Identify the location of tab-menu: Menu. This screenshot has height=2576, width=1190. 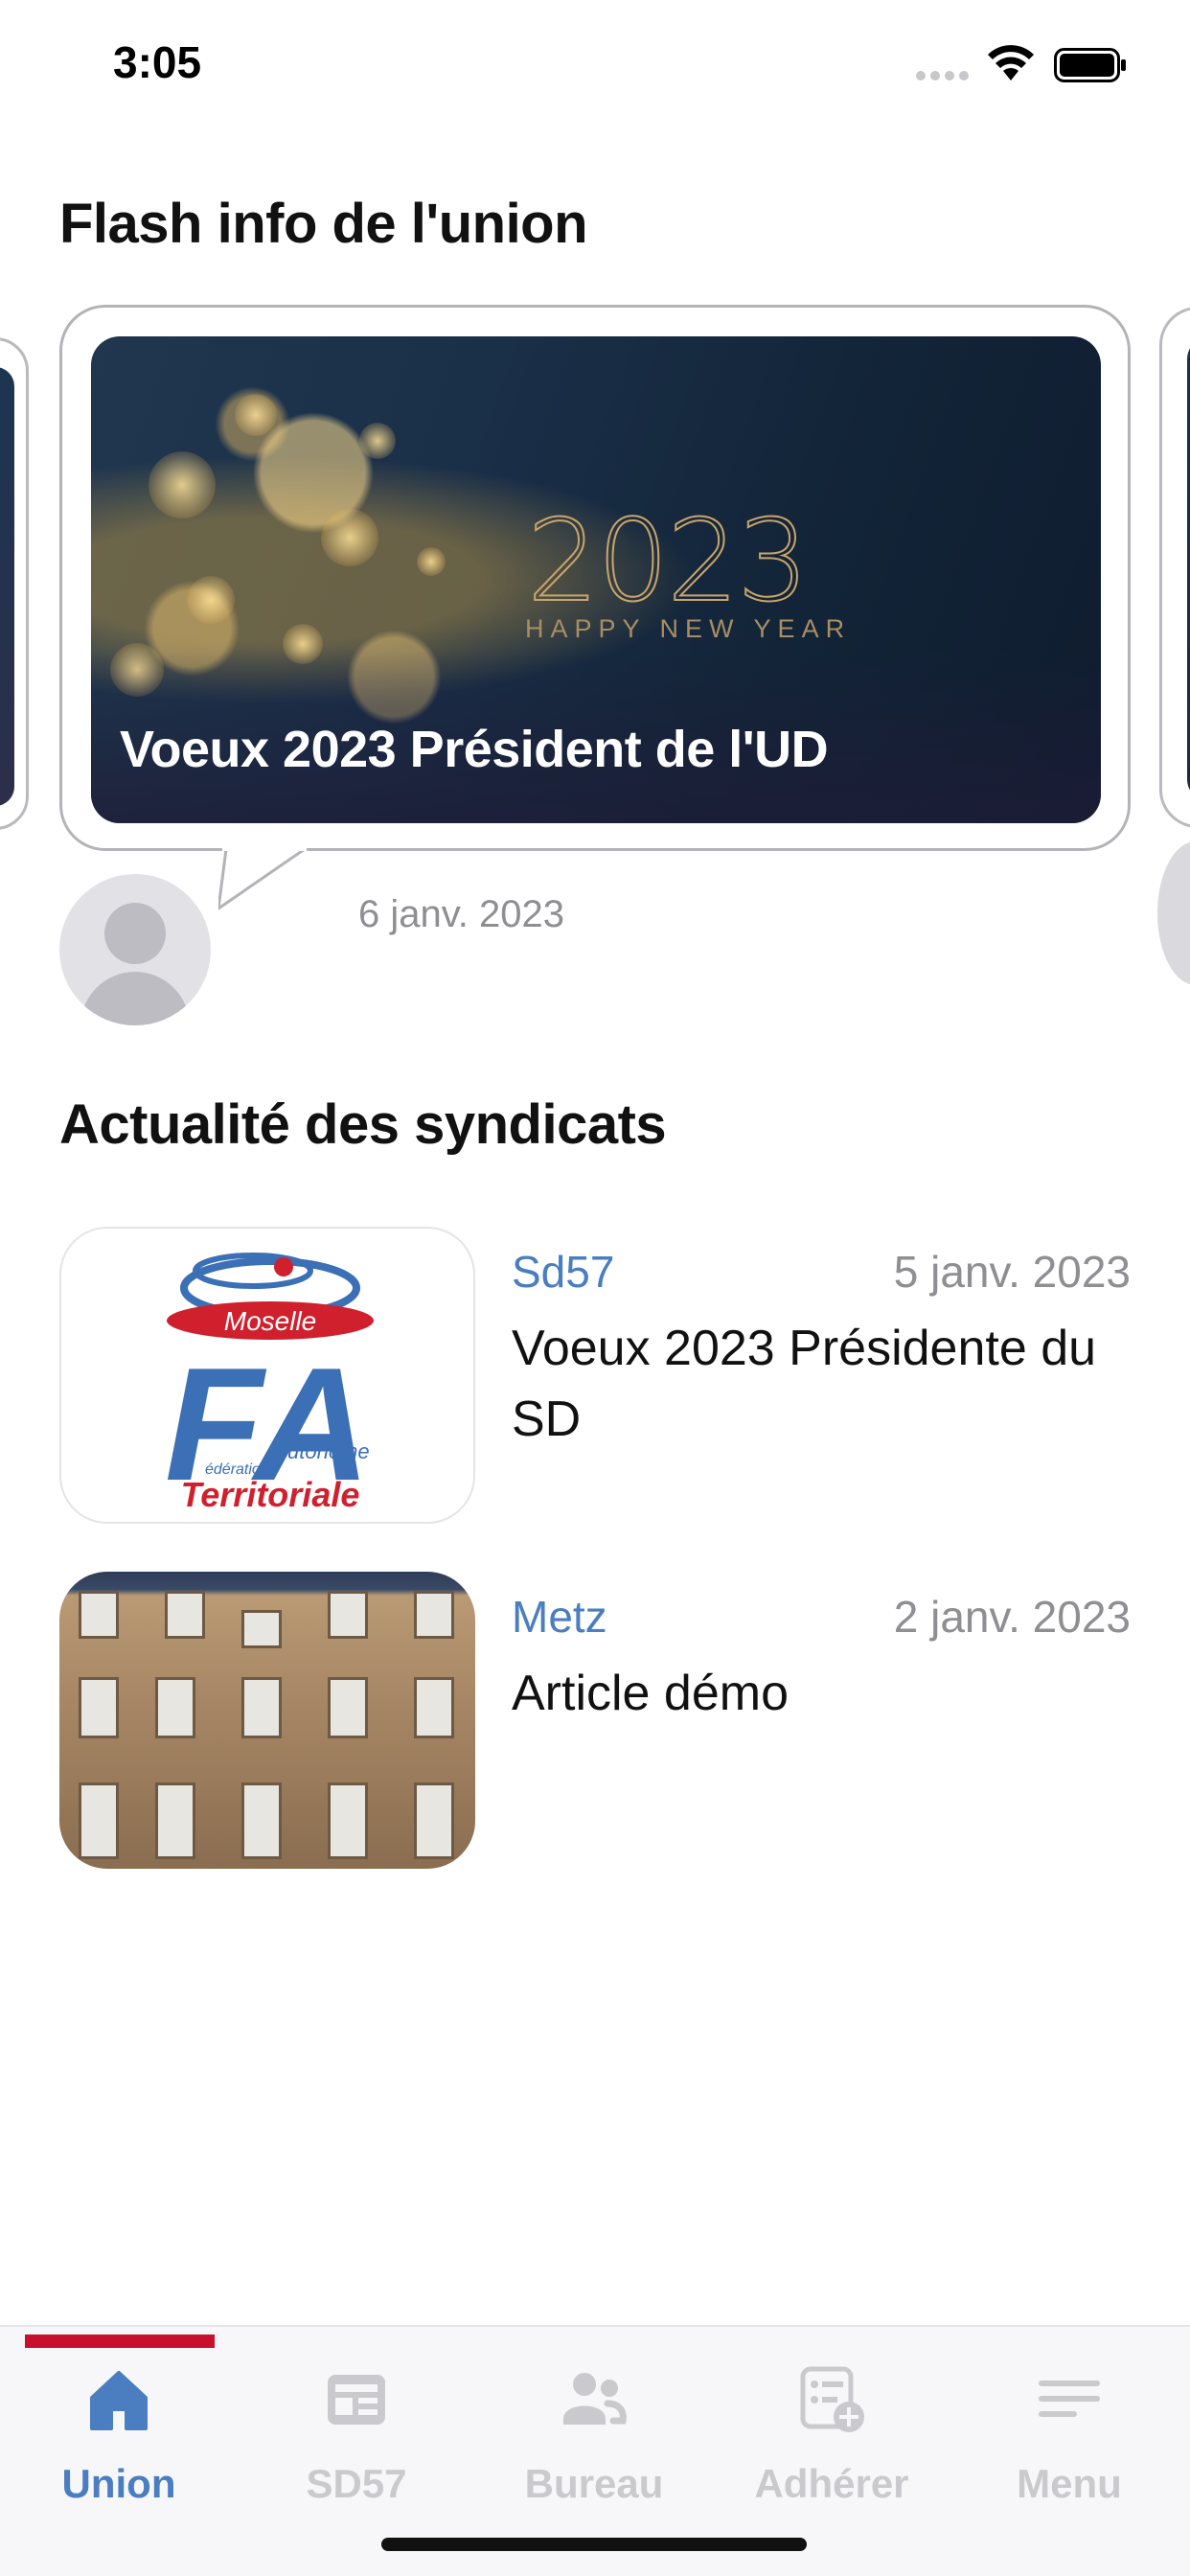
(1069, 2422).